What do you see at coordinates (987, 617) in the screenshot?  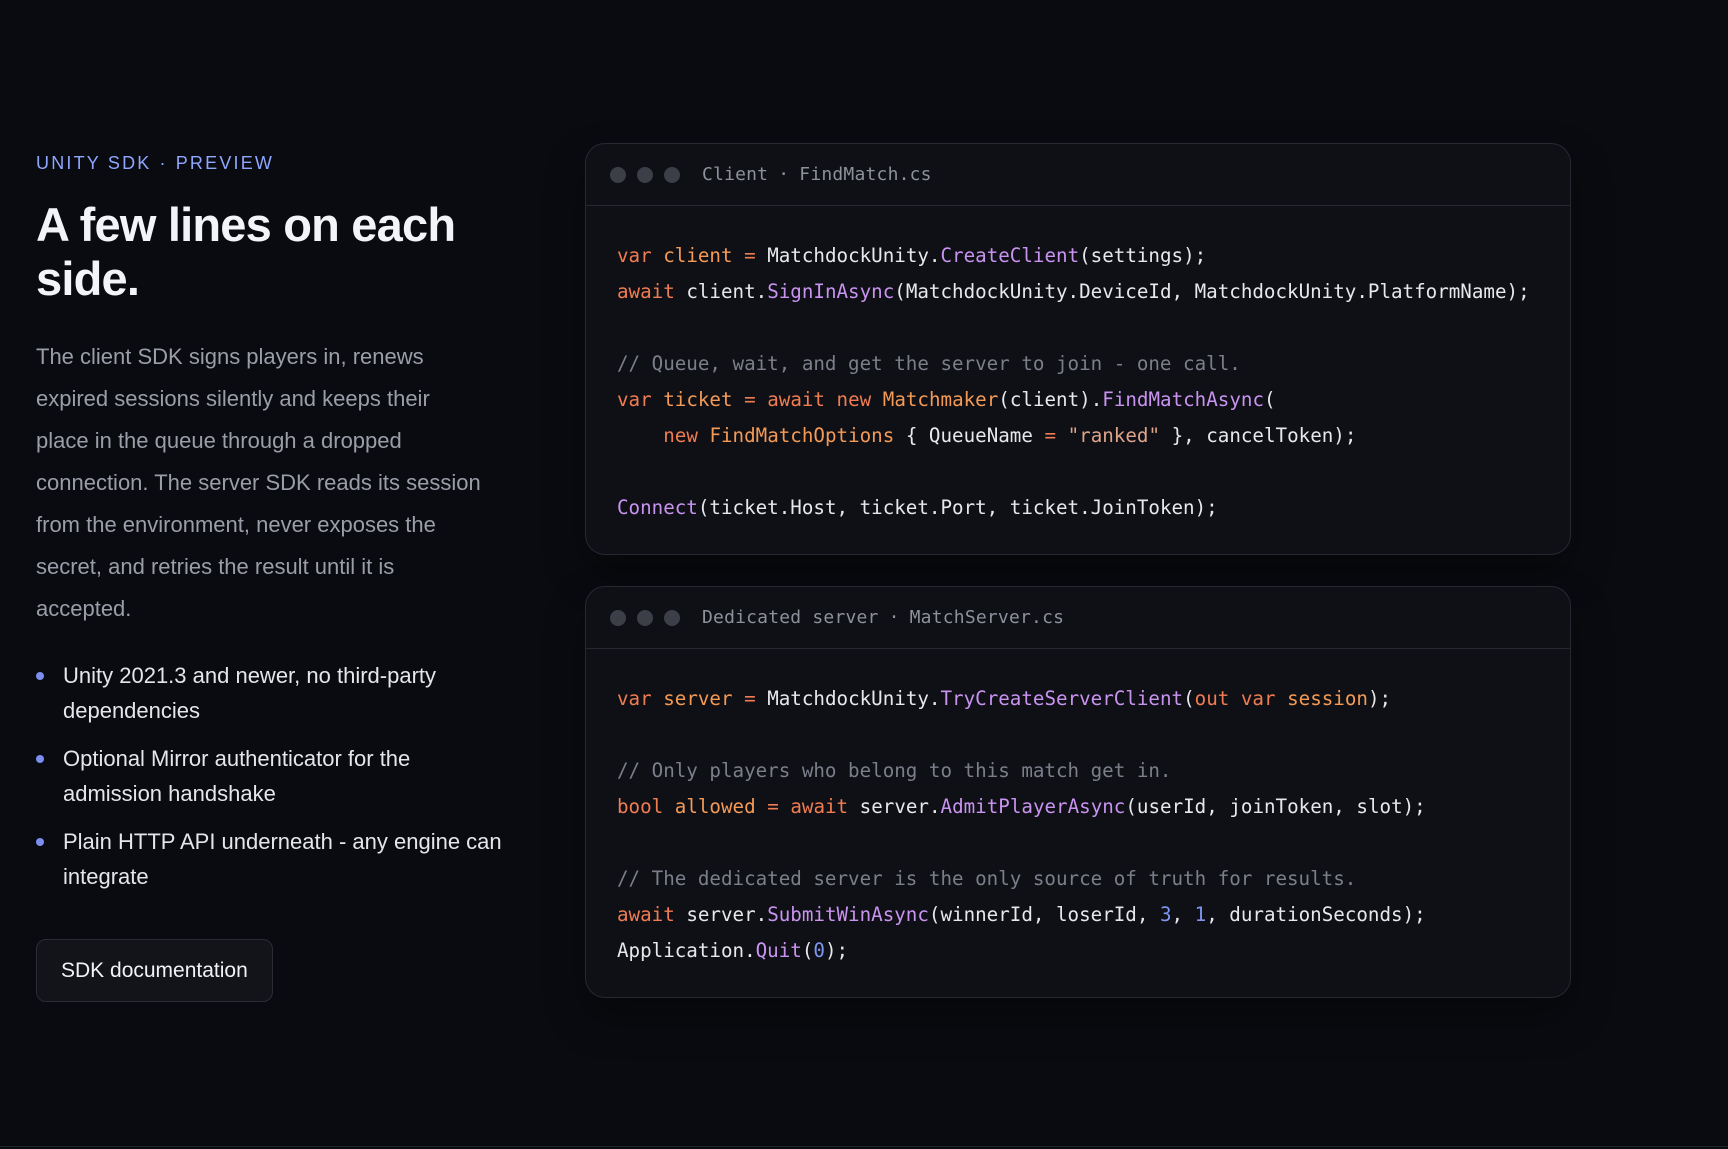 I see `code-card-filename: MatchServer.cs` at bounding box center [987, 617].